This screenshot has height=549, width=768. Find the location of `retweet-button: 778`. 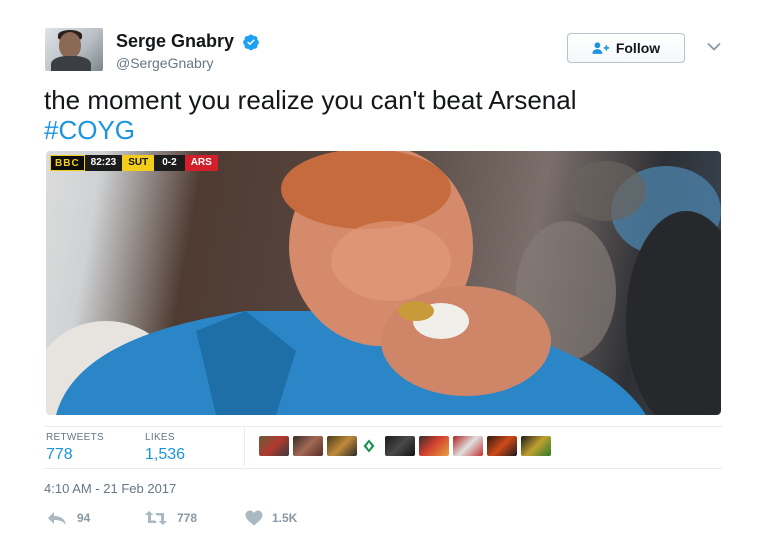

retweet-button: 778 is located at coordinates (193, 518).